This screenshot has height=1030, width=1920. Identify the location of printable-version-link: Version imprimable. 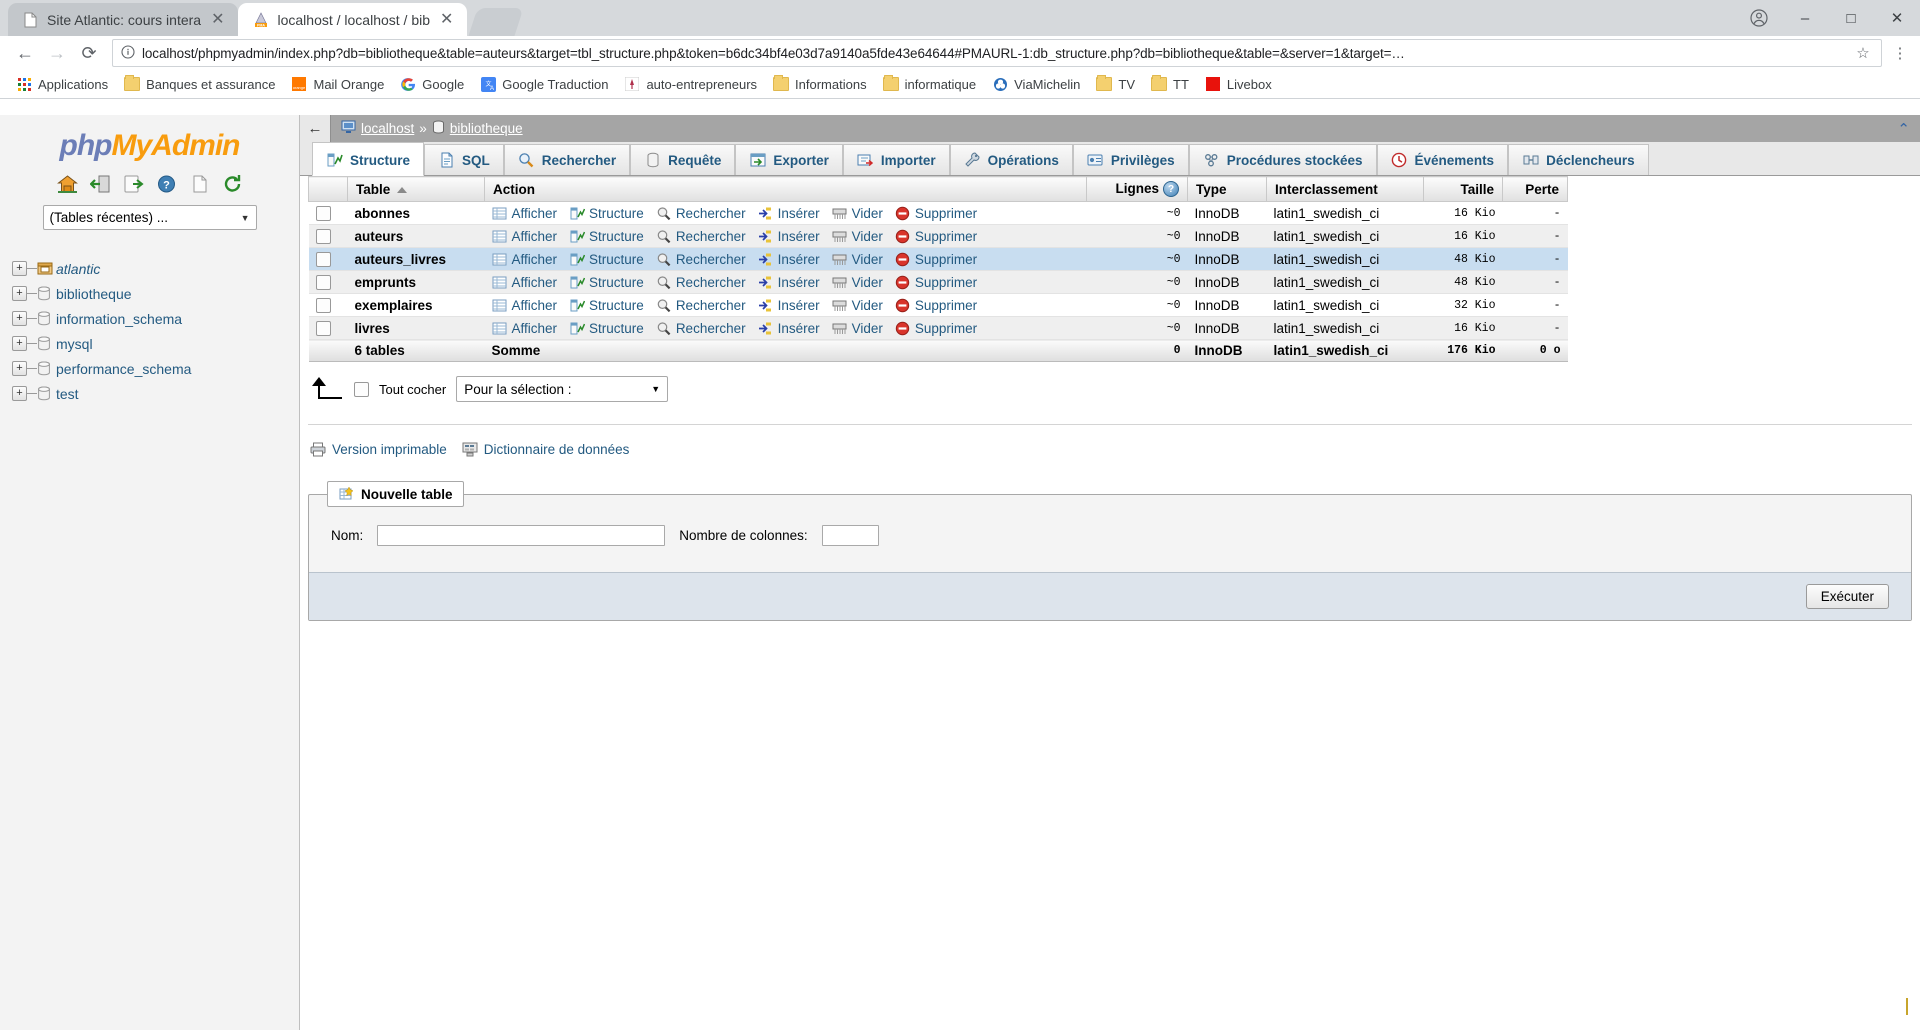
(382, 449).